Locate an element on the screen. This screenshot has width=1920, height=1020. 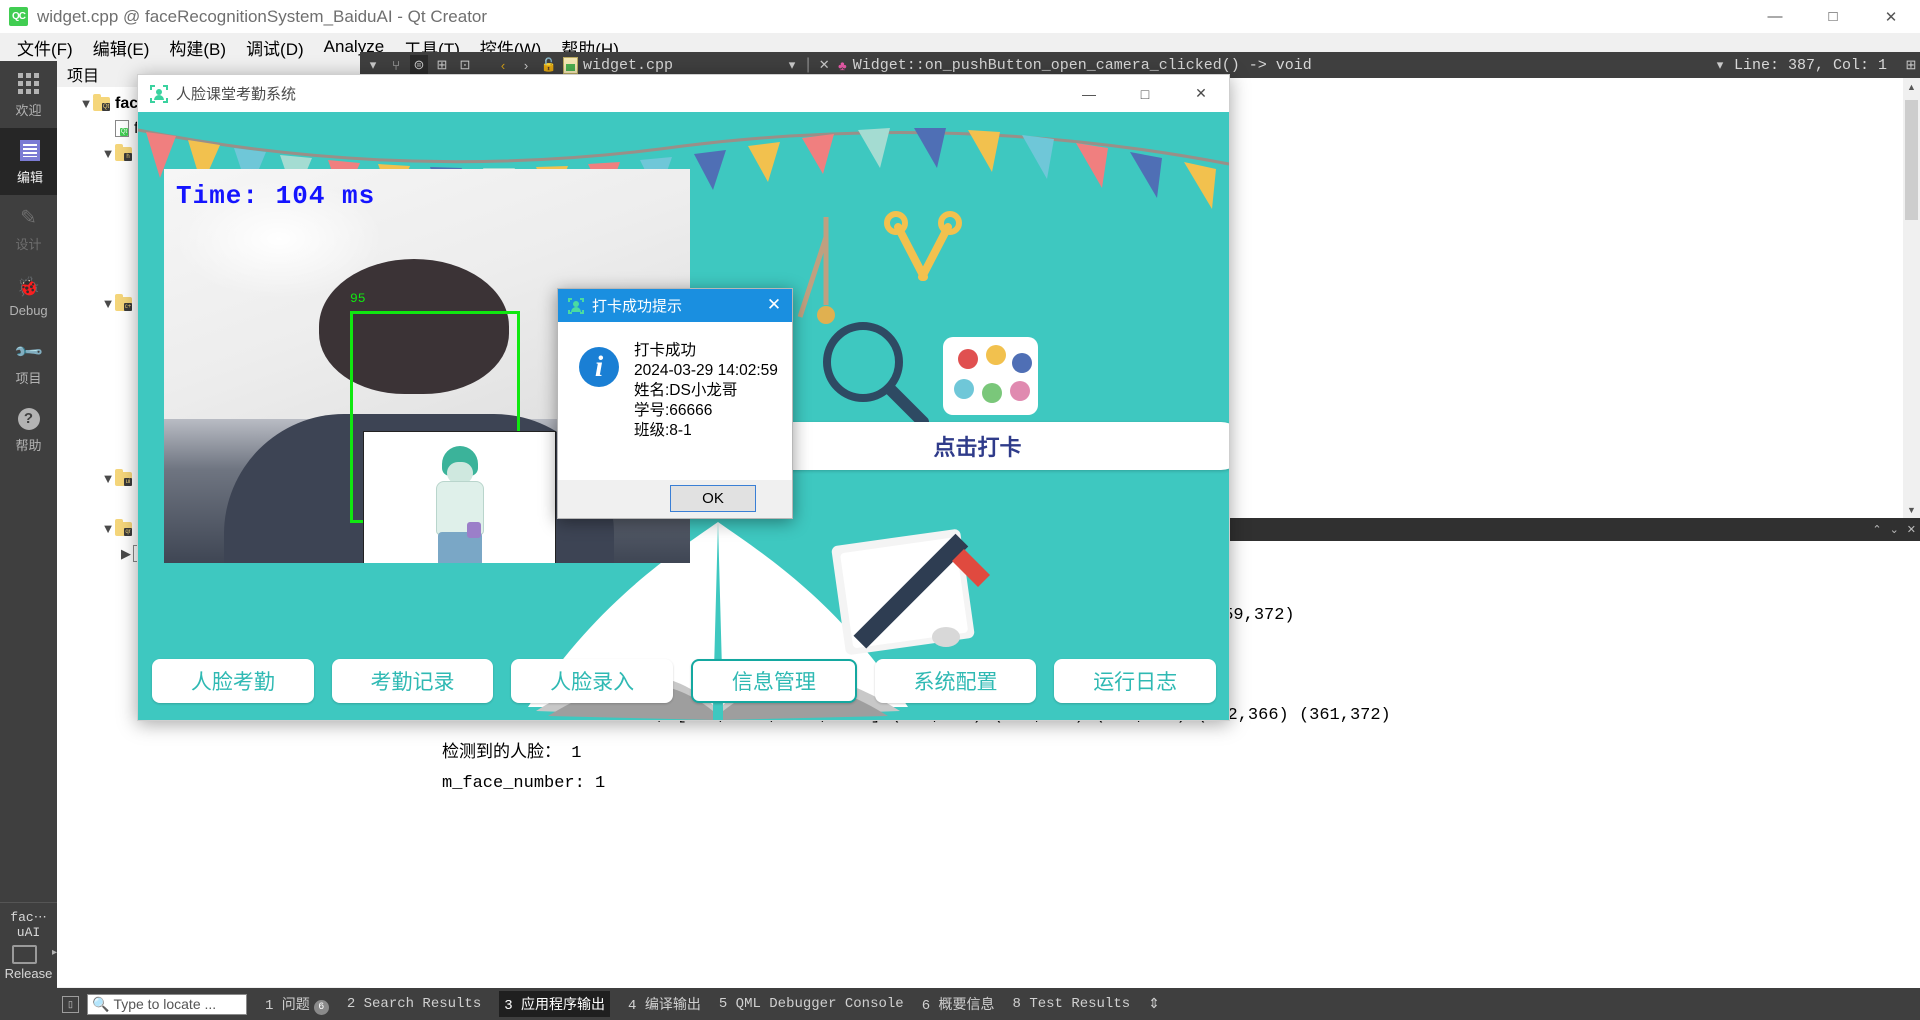
updown-arrows-icon: ⇕ is located at coordinates (1154, 1004).